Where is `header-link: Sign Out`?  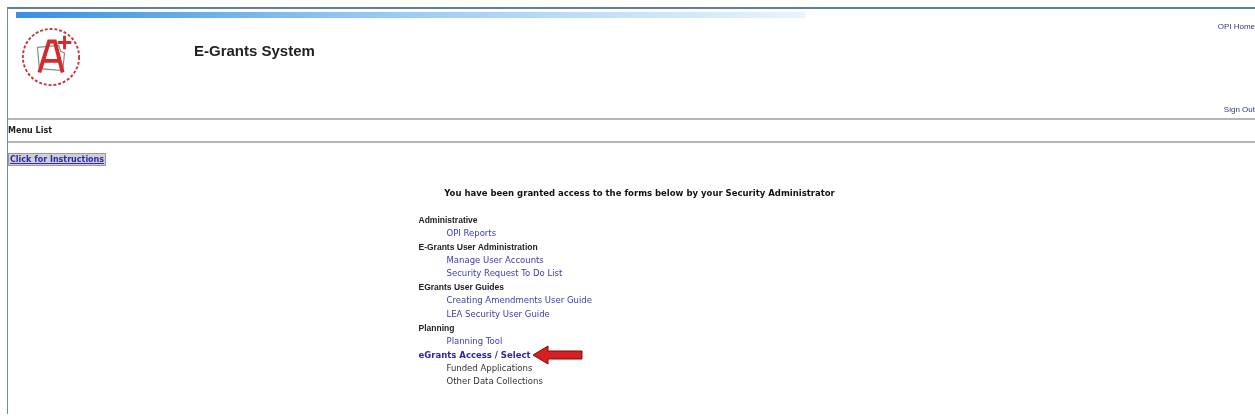 header-link: Sign Out is located at coordinates (1239, 109).